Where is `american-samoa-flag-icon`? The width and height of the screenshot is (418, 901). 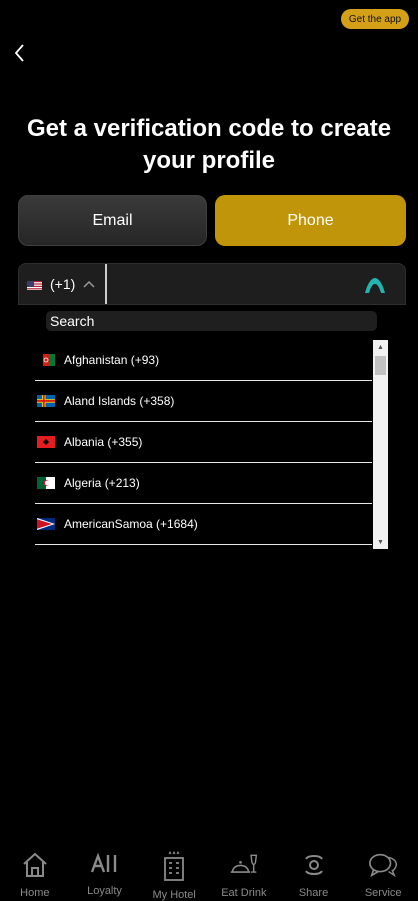 american-samoa-flag-icon is located at coordinates (46, 524).